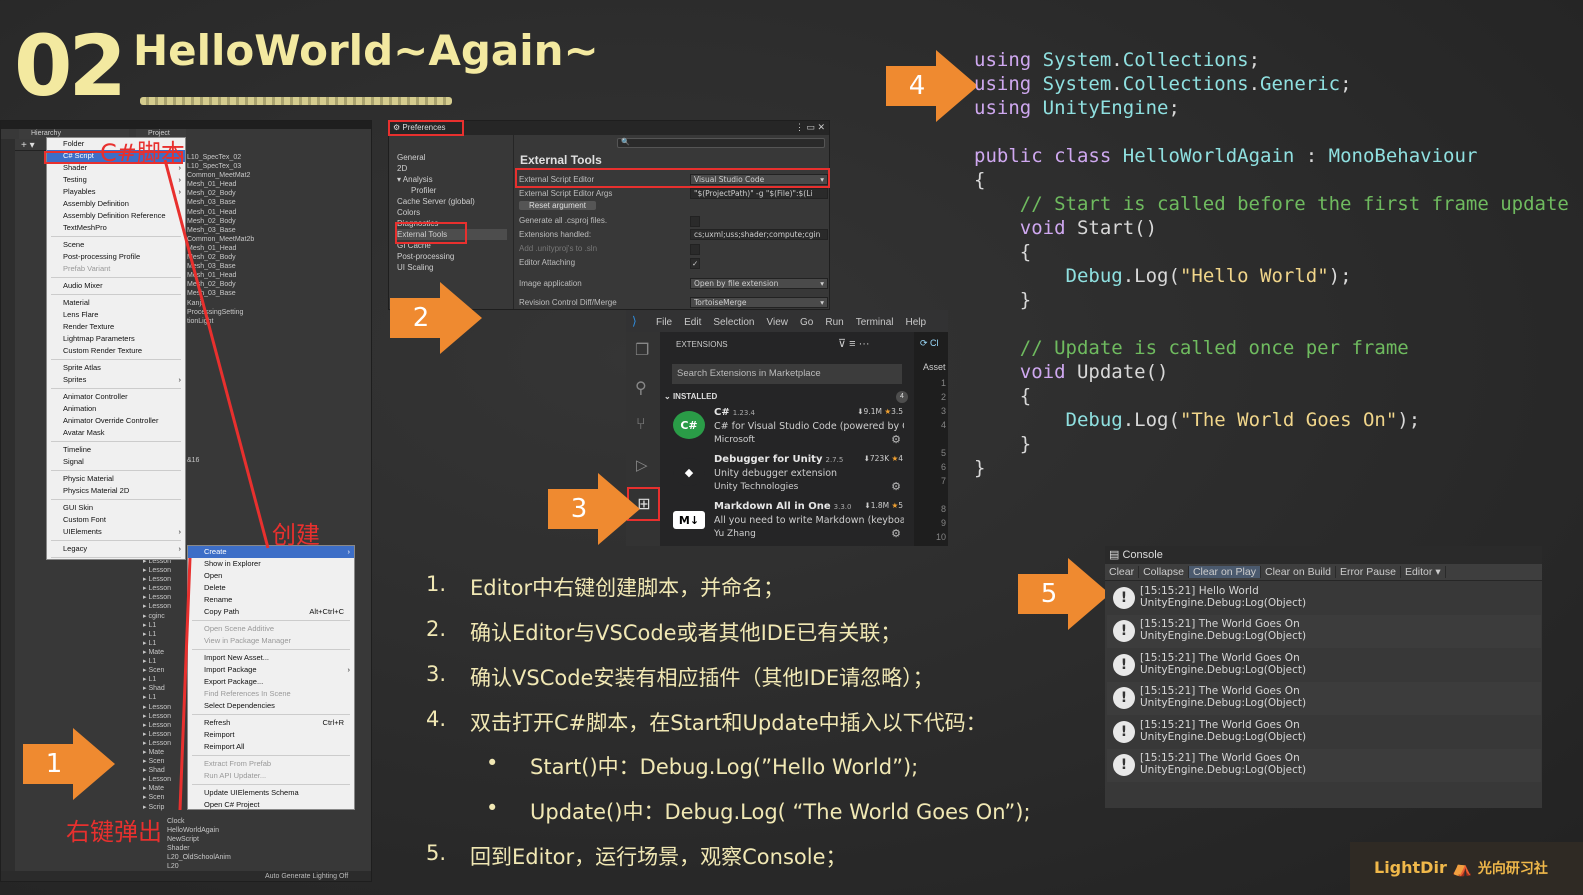  I want to click on panel-actions: ⊽ ≡ ···, so click(854, 343).